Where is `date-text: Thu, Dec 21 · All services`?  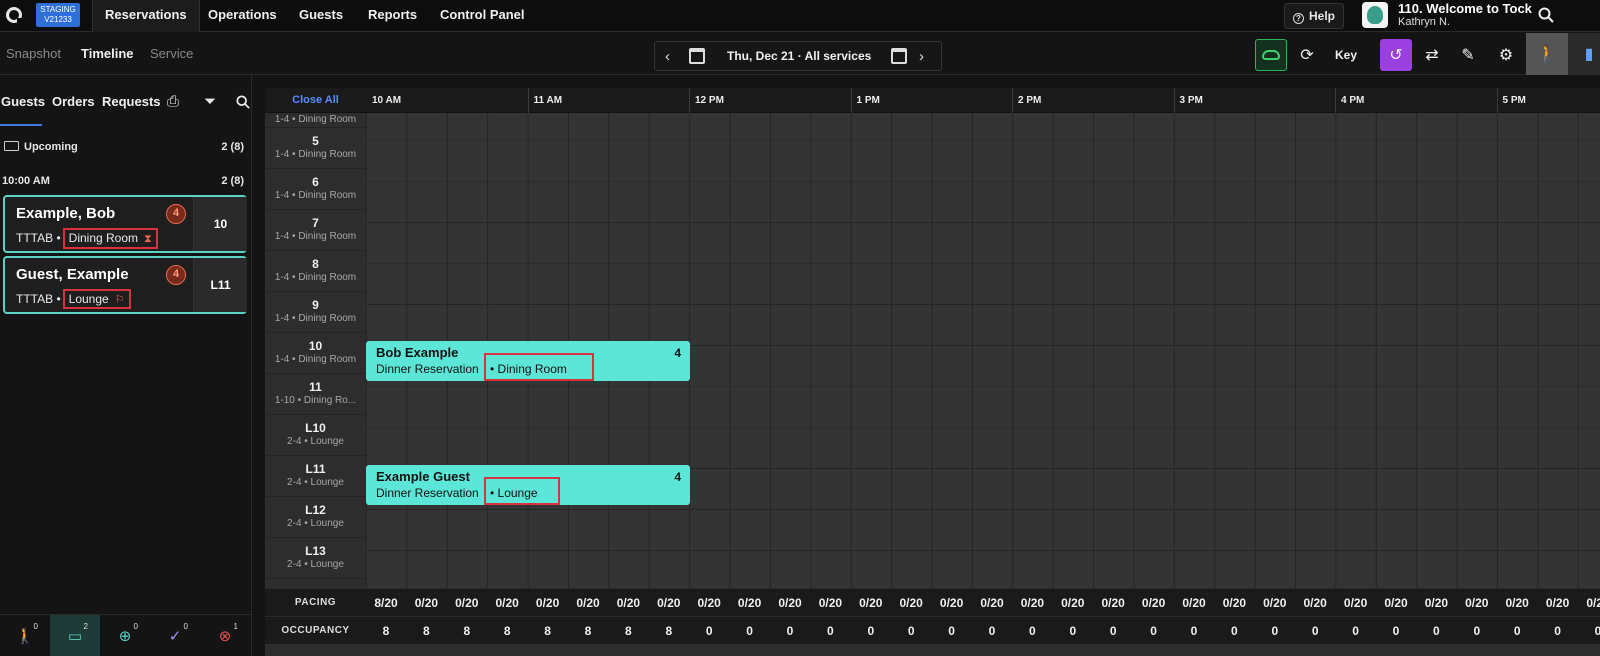
date-text: Thu, Dec 21 · All services is located at coordinates (799, 56).